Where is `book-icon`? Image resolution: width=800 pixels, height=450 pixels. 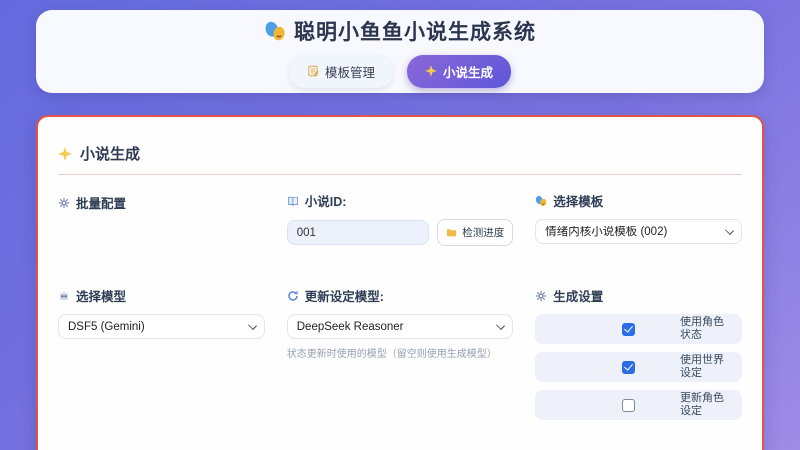
book-icon is located at coordinates (292, 201).